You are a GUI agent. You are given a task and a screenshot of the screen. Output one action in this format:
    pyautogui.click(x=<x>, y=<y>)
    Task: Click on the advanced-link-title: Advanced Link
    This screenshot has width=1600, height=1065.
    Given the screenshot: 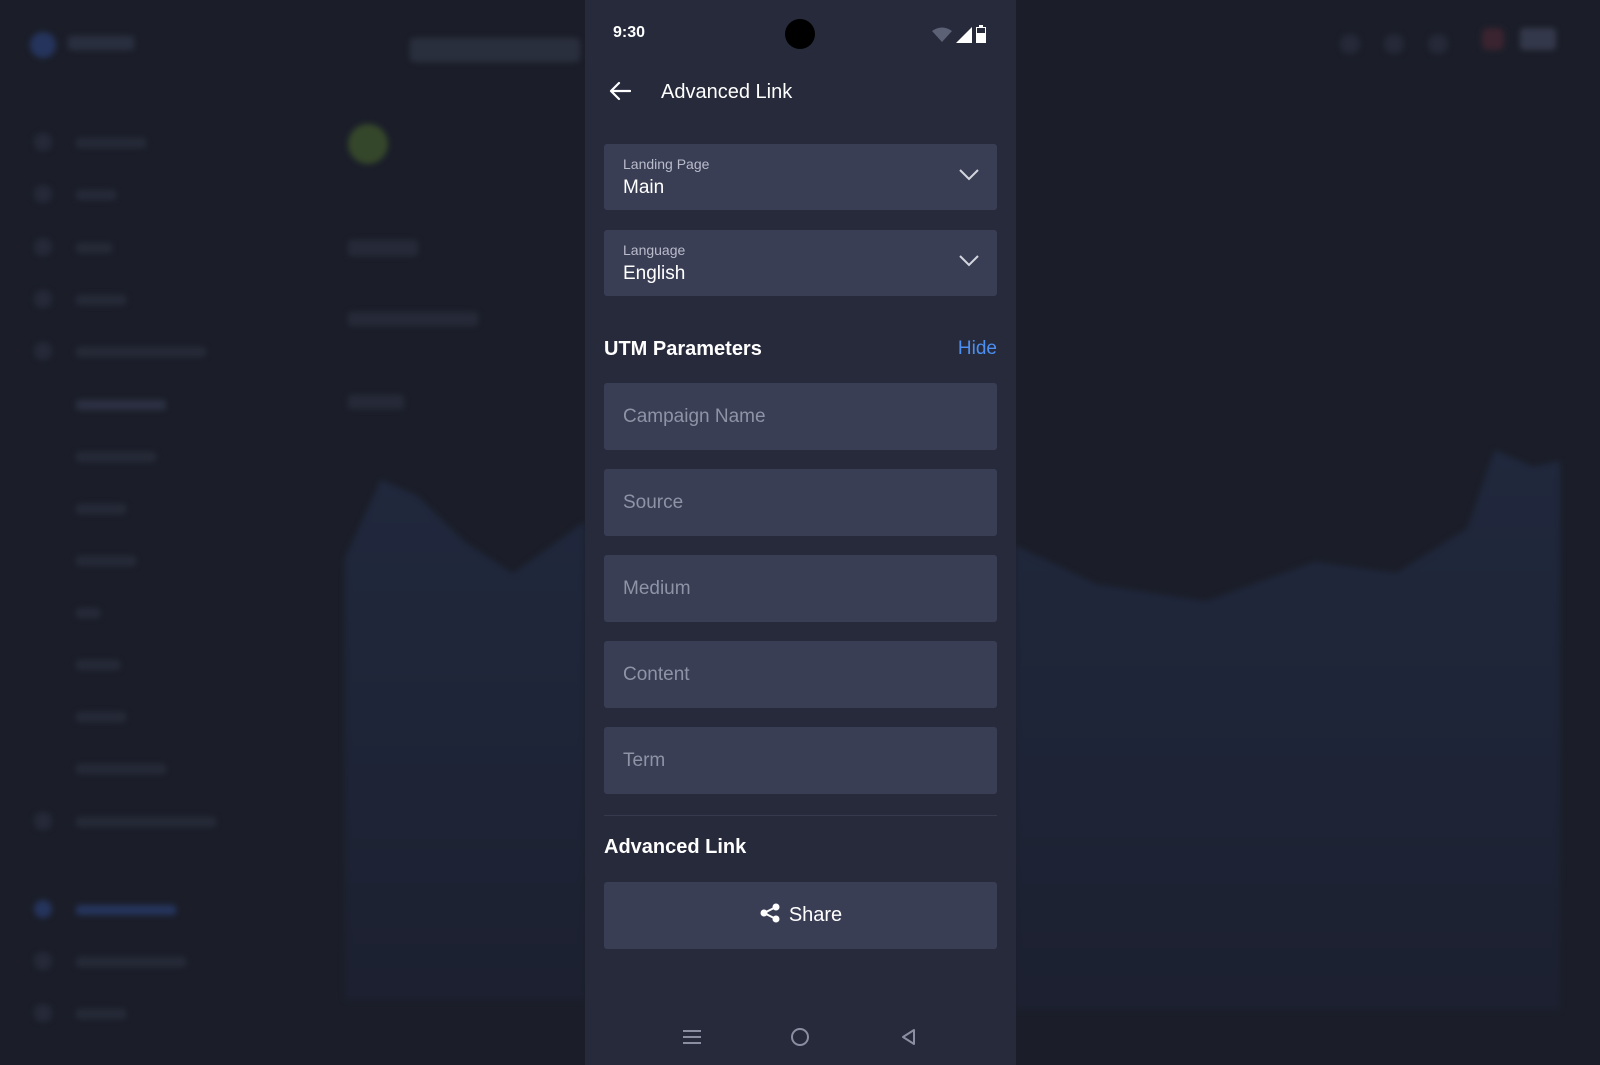 What is the action you would take?
    pyautogui.click(x=675, y=847)
    